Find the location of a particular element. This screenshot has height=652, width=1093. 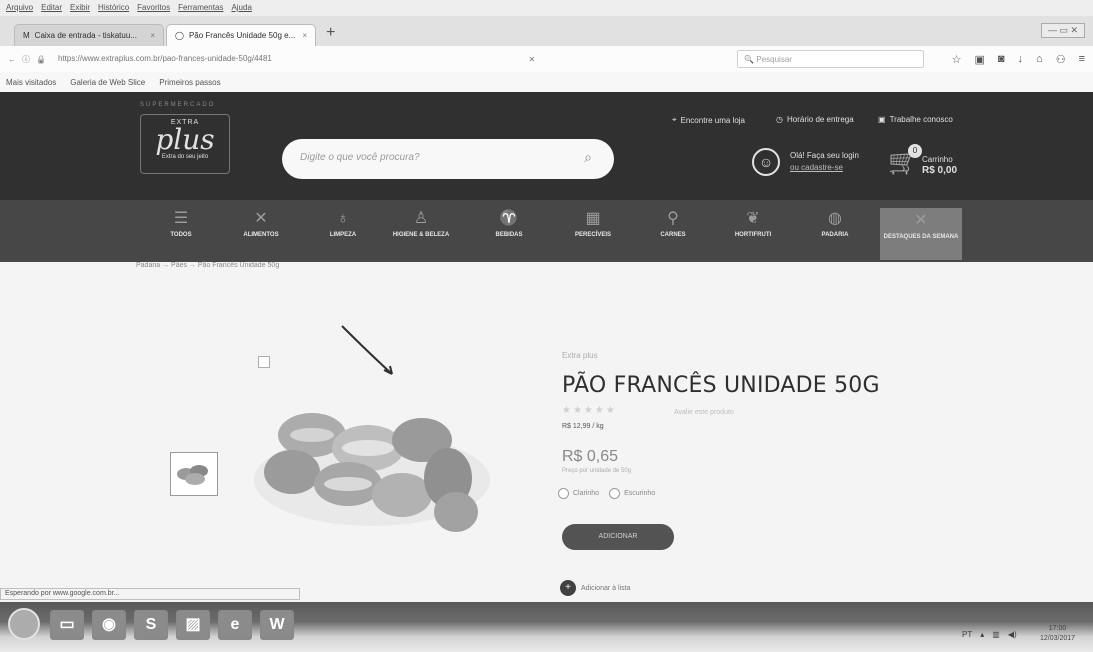

compare-checkbox is located at coordinates (264, 362).